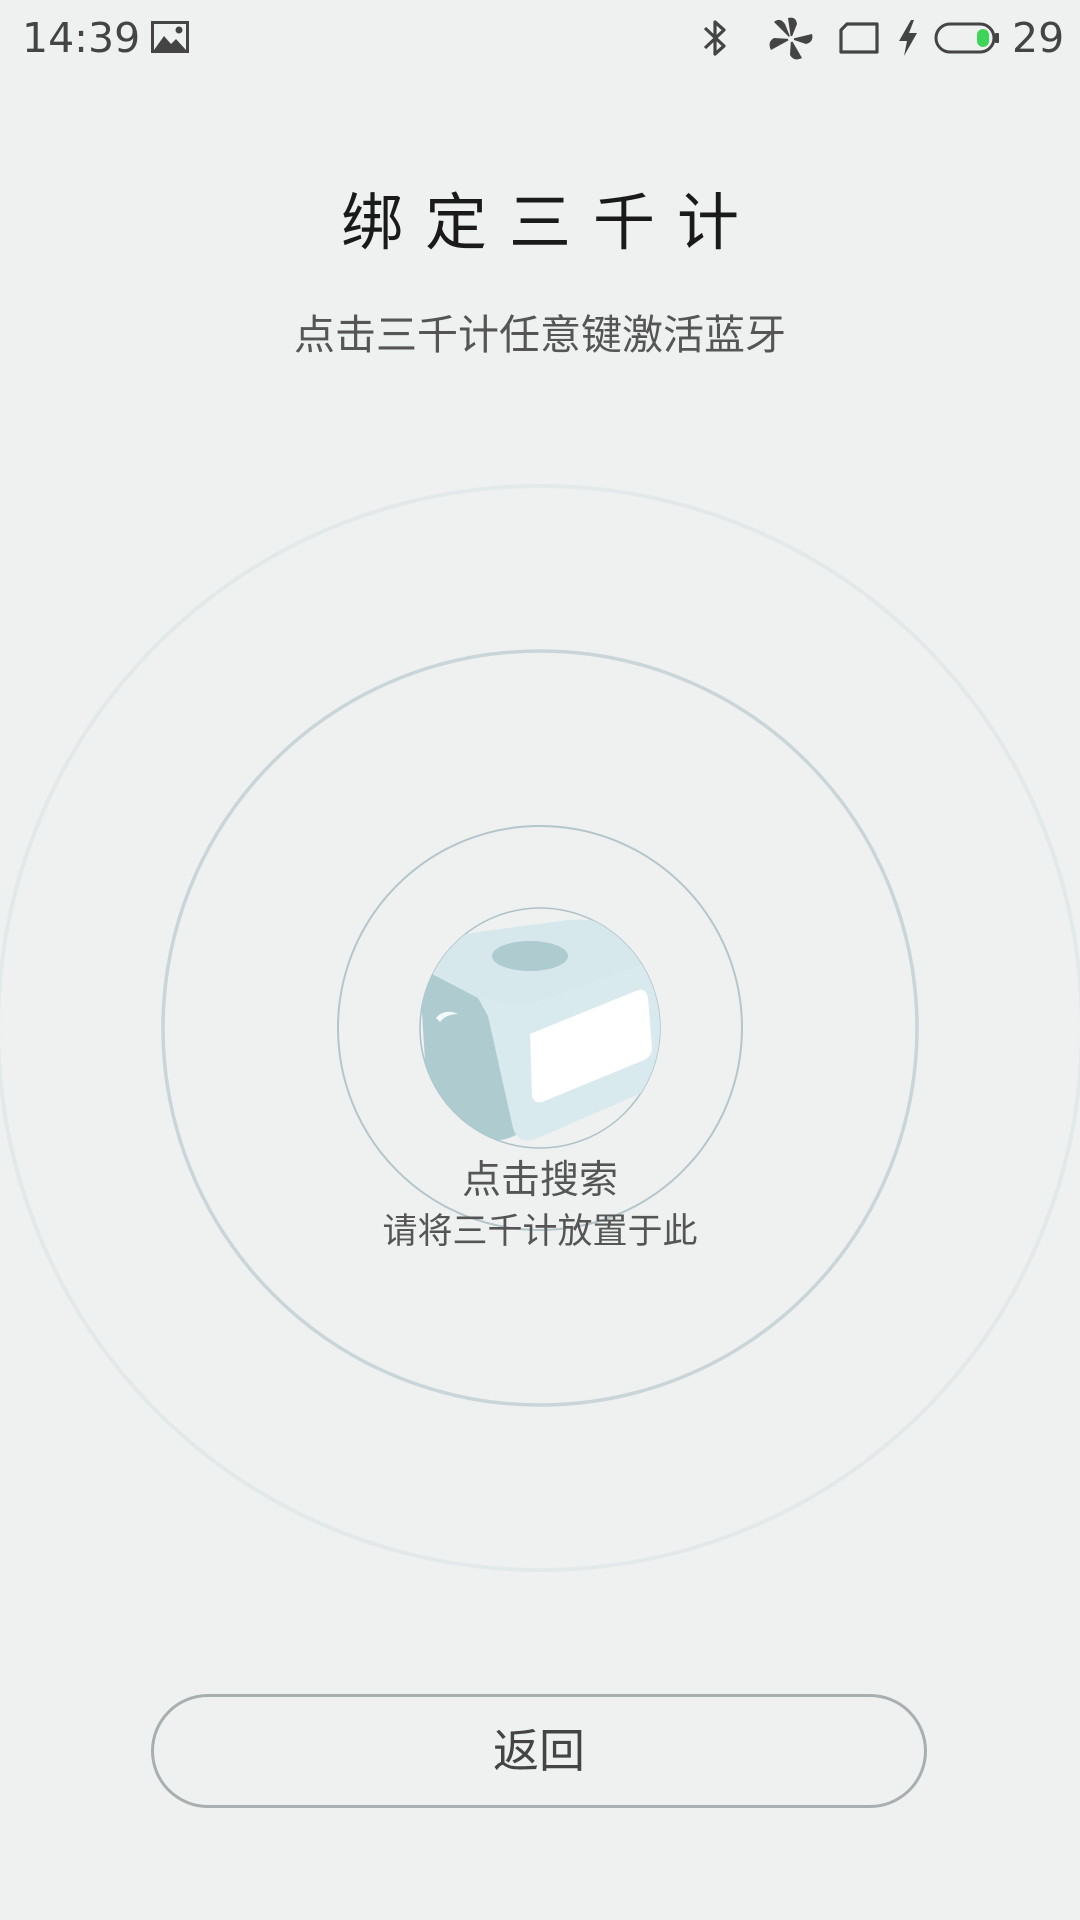  I want to click on sim-card-icon, so click(859, 38).